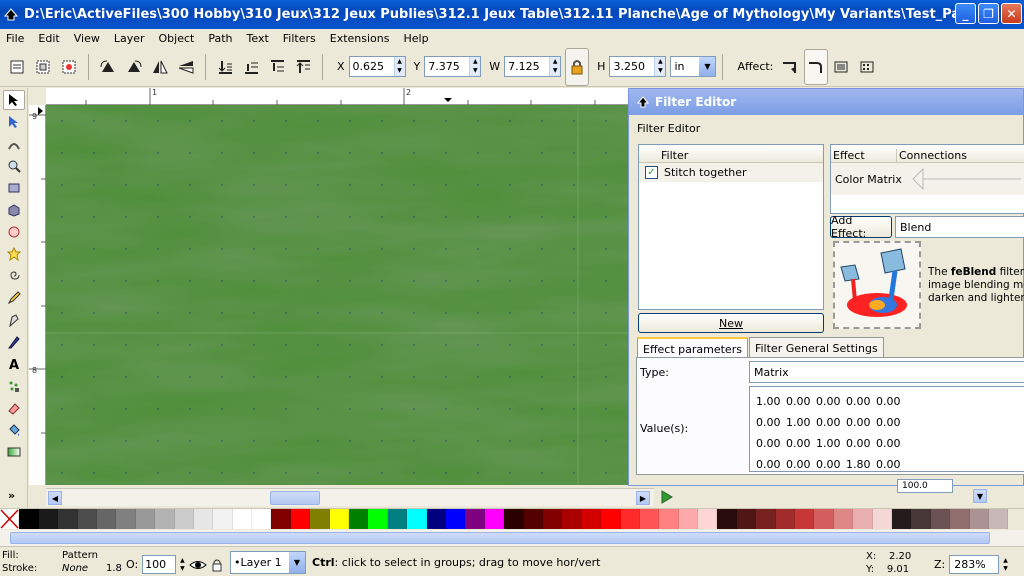 The height and width of the screenshot is (576, 1024). Describe the element at coordinates (660, 66) in the screenshot. I see `h-spinner-arrows: ▲ ▼` at that location.